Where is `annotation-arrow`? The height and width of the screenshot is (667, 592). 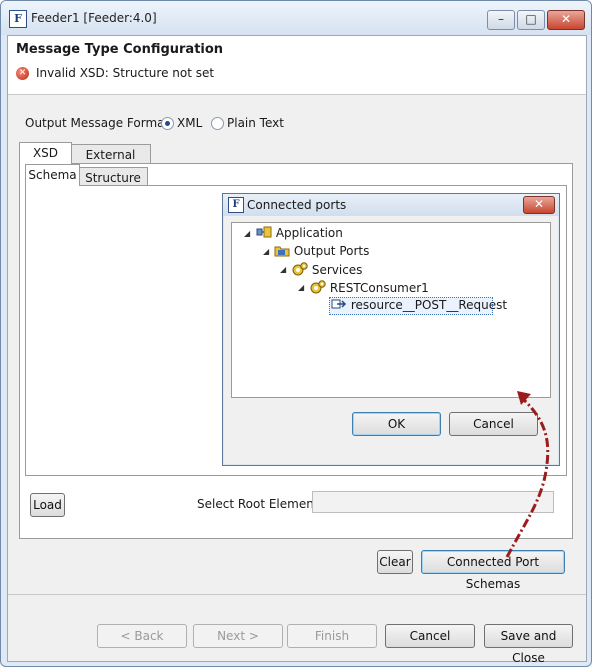
annotation-arrow is located at coordinates (527, 474).